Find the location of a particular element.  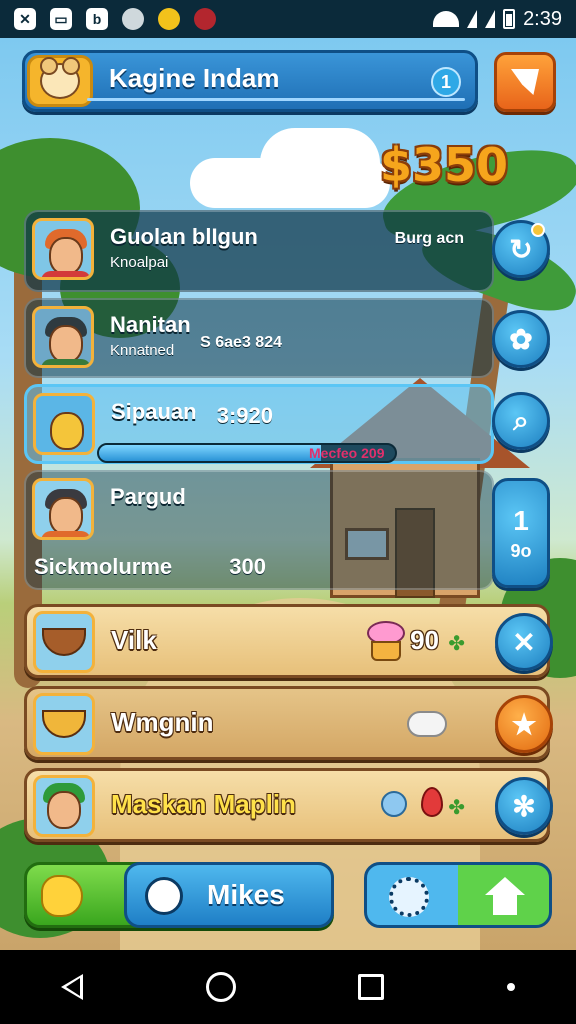

b-icon: b is located at coordinates (97, 19).